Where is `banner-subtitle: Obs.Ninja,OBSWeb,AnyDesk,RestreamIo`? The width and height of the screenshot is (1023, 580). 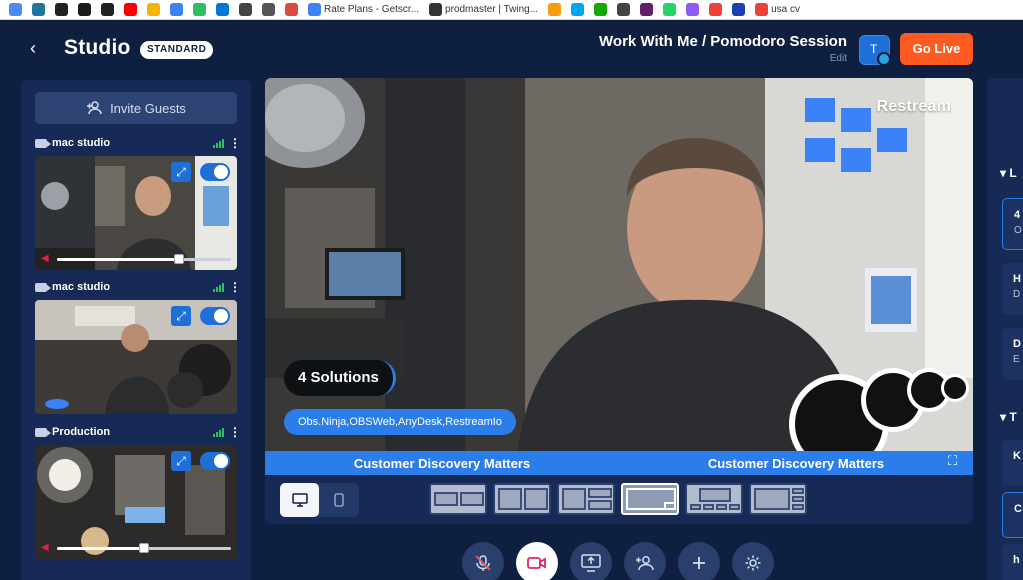 banner-subtitle: Obs.Ninja,OBSWeb,AnyDesk,RestreamIo is located at coordinates (400, 422).